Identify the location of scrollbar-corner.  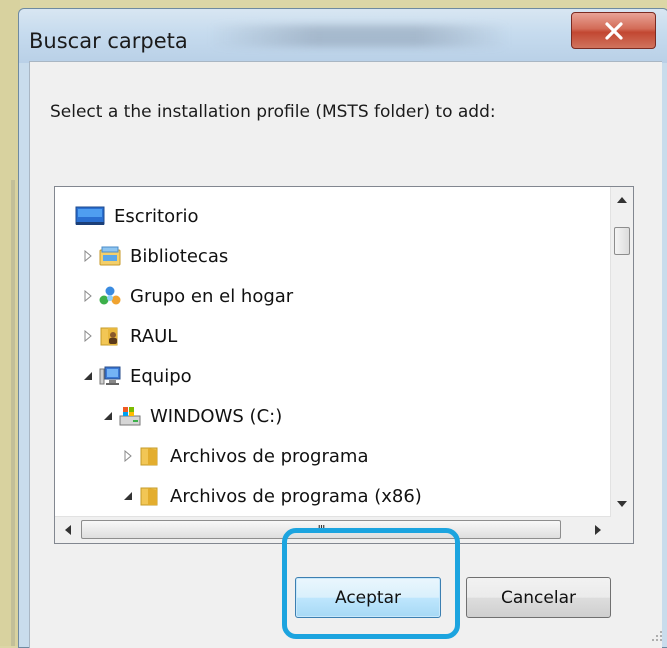
(621, 530).